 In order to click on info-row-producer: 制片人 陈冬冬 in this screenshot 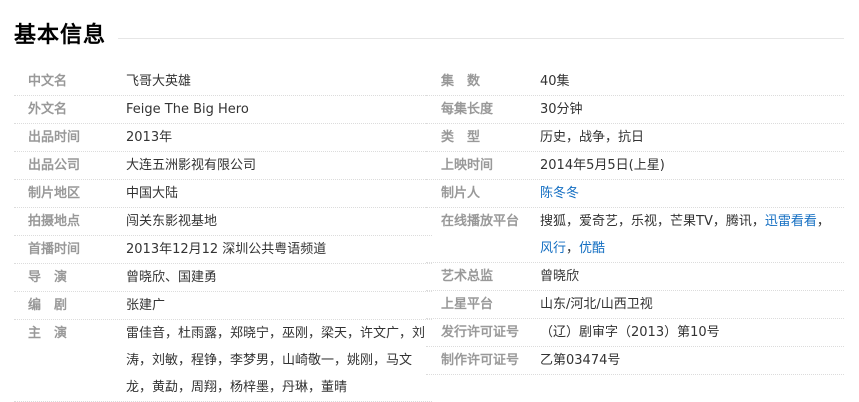, I will do `click(635, 194)`.